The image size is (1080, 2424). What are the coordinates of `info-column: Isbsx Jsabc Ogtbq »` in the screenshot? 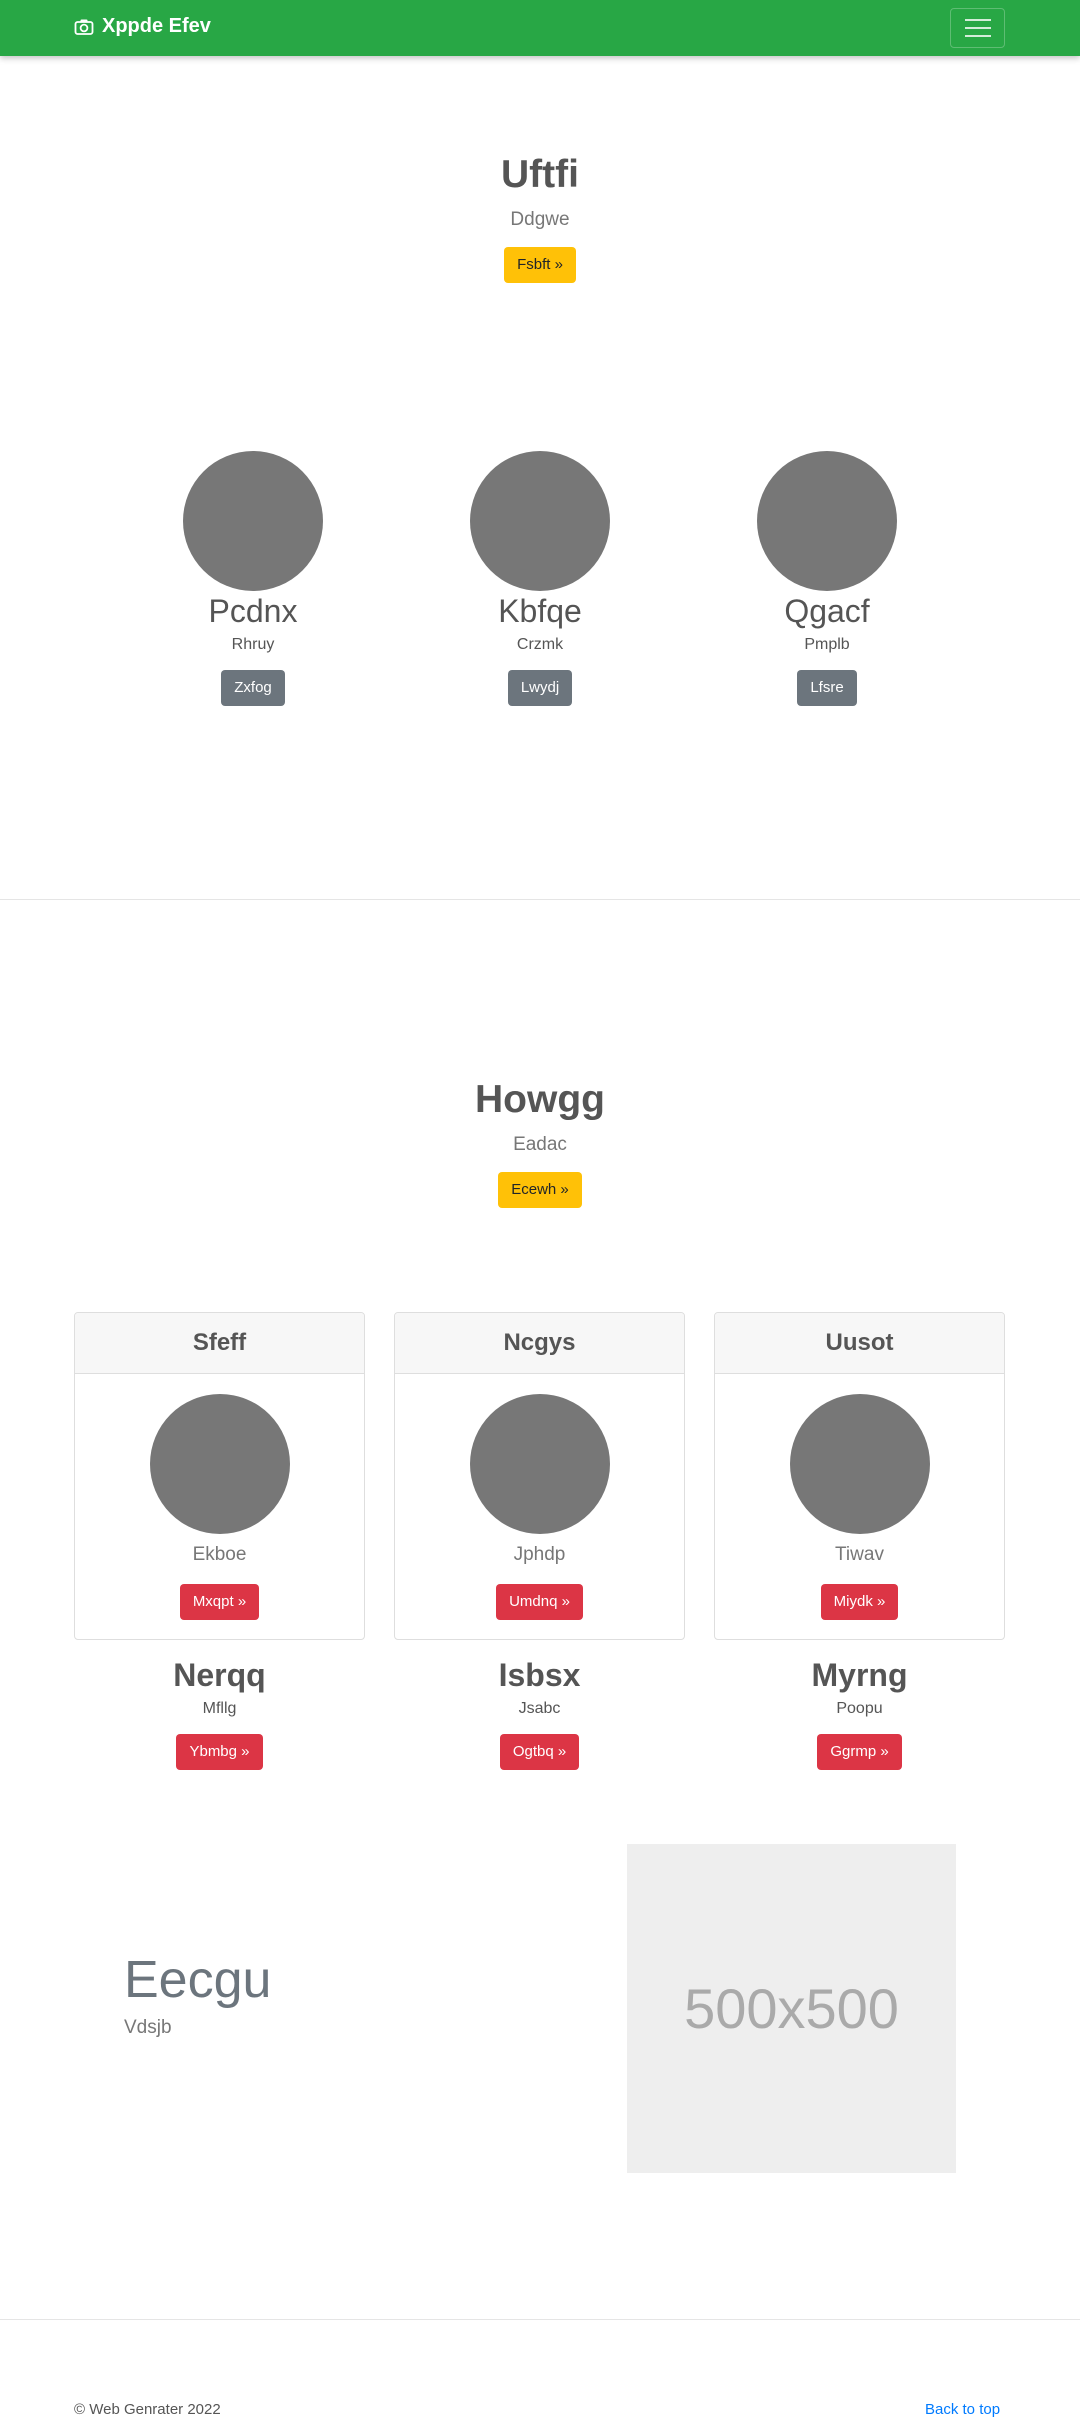 It's located at (539, 1713).